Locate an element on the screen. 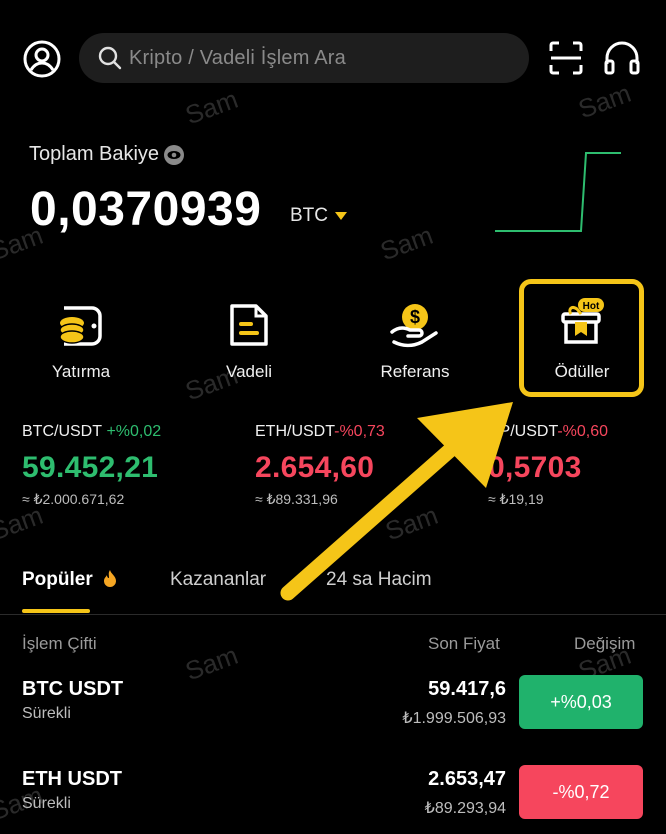  row-fiat-price: ₺1.999.506,93 is located at coordinates (454, 718).